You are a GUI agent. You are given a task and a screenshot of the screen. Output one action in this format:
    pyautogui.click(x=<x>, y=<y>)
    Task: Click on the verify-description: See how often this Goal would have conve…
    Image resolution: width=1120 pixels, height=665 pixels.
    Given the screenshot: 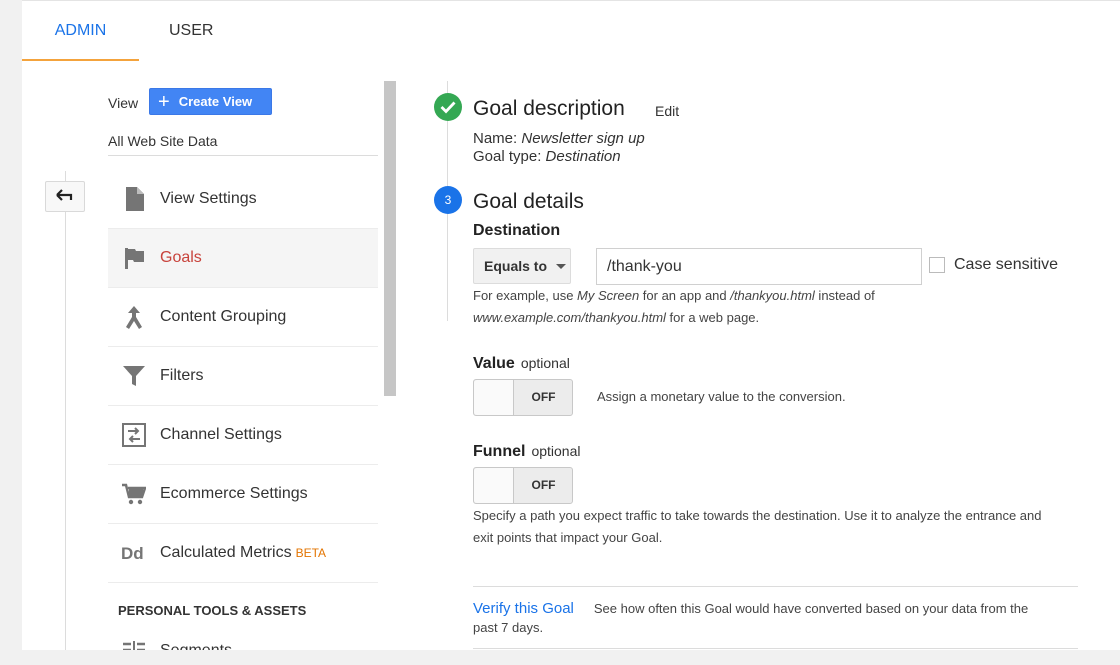 What is the action you would take?
    pyautogui.click(x=811, y=608)
    